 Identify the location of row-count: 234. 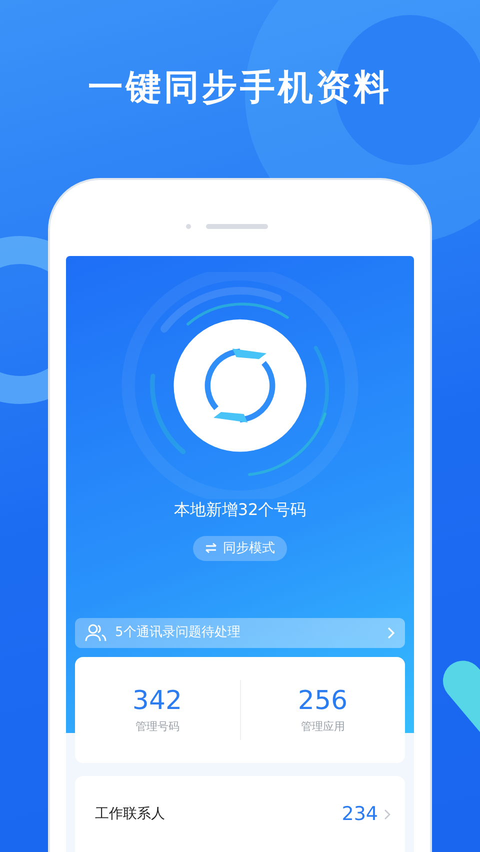
(360, 814).